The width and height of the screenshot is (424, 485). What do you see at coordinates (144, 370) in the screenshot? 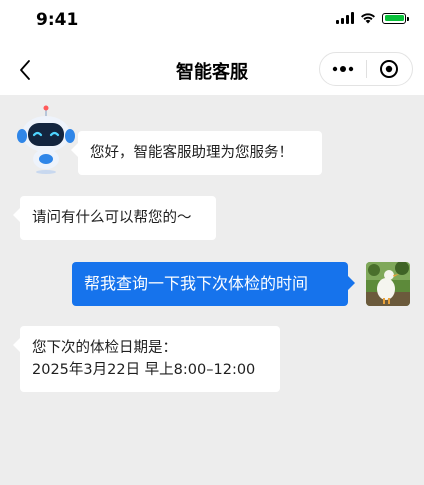
I see `message-text-line: 2025年3月22日 早上8:00–12:00` at bounding box center [144, 370].